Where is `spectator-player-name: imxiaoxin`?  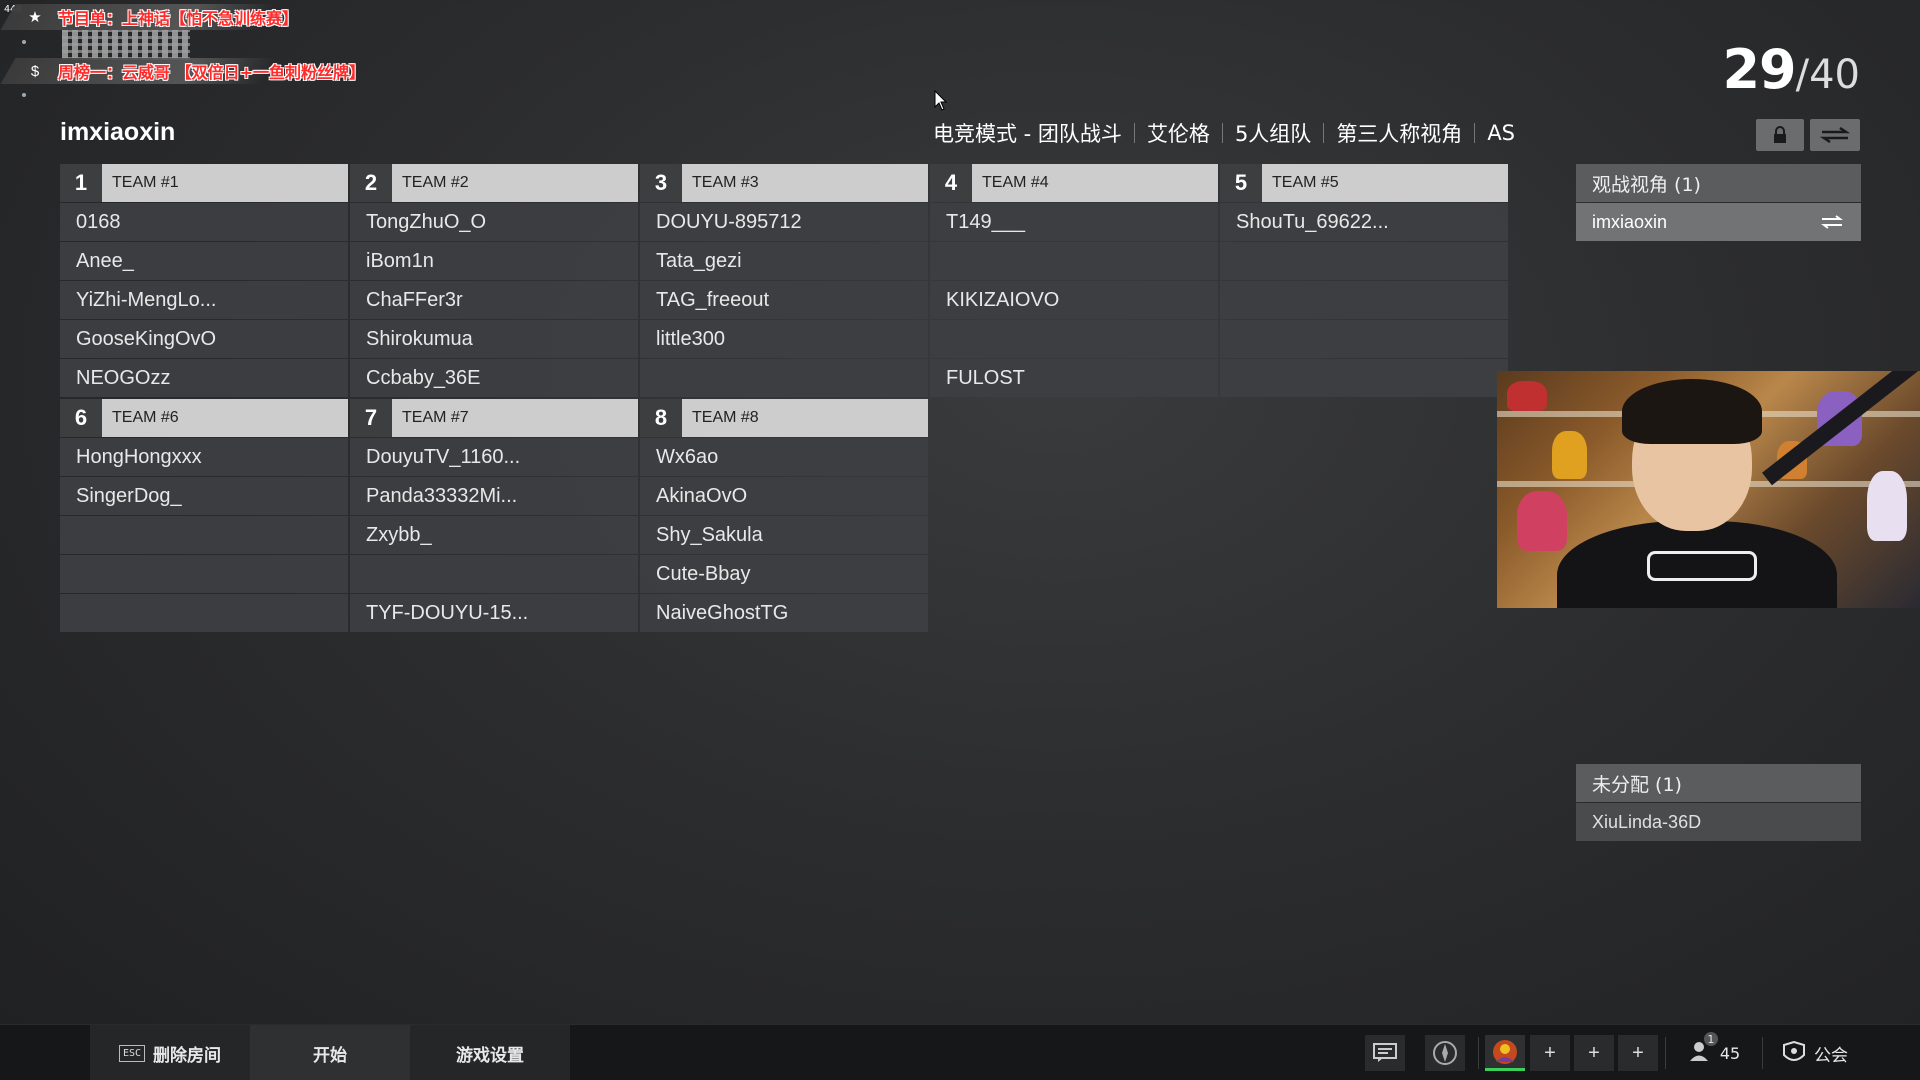
spectator-player-name: imxiaoxin is located at coordinates (1630, 221).